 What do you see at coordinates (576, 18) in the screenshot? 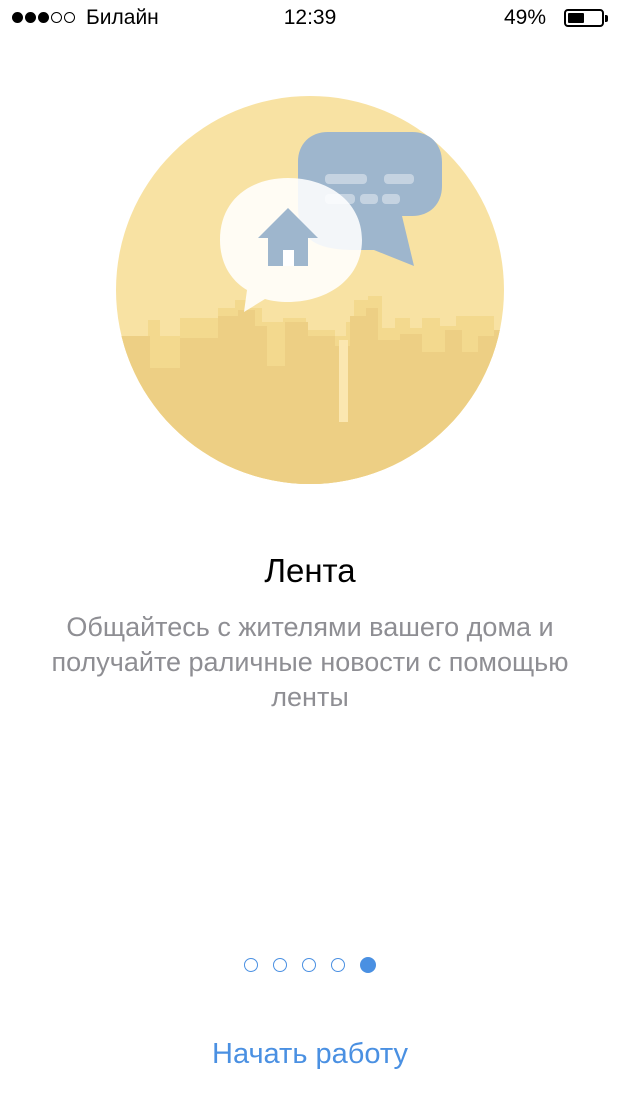
I see `battery-fill` at bounding box center [576, 18].